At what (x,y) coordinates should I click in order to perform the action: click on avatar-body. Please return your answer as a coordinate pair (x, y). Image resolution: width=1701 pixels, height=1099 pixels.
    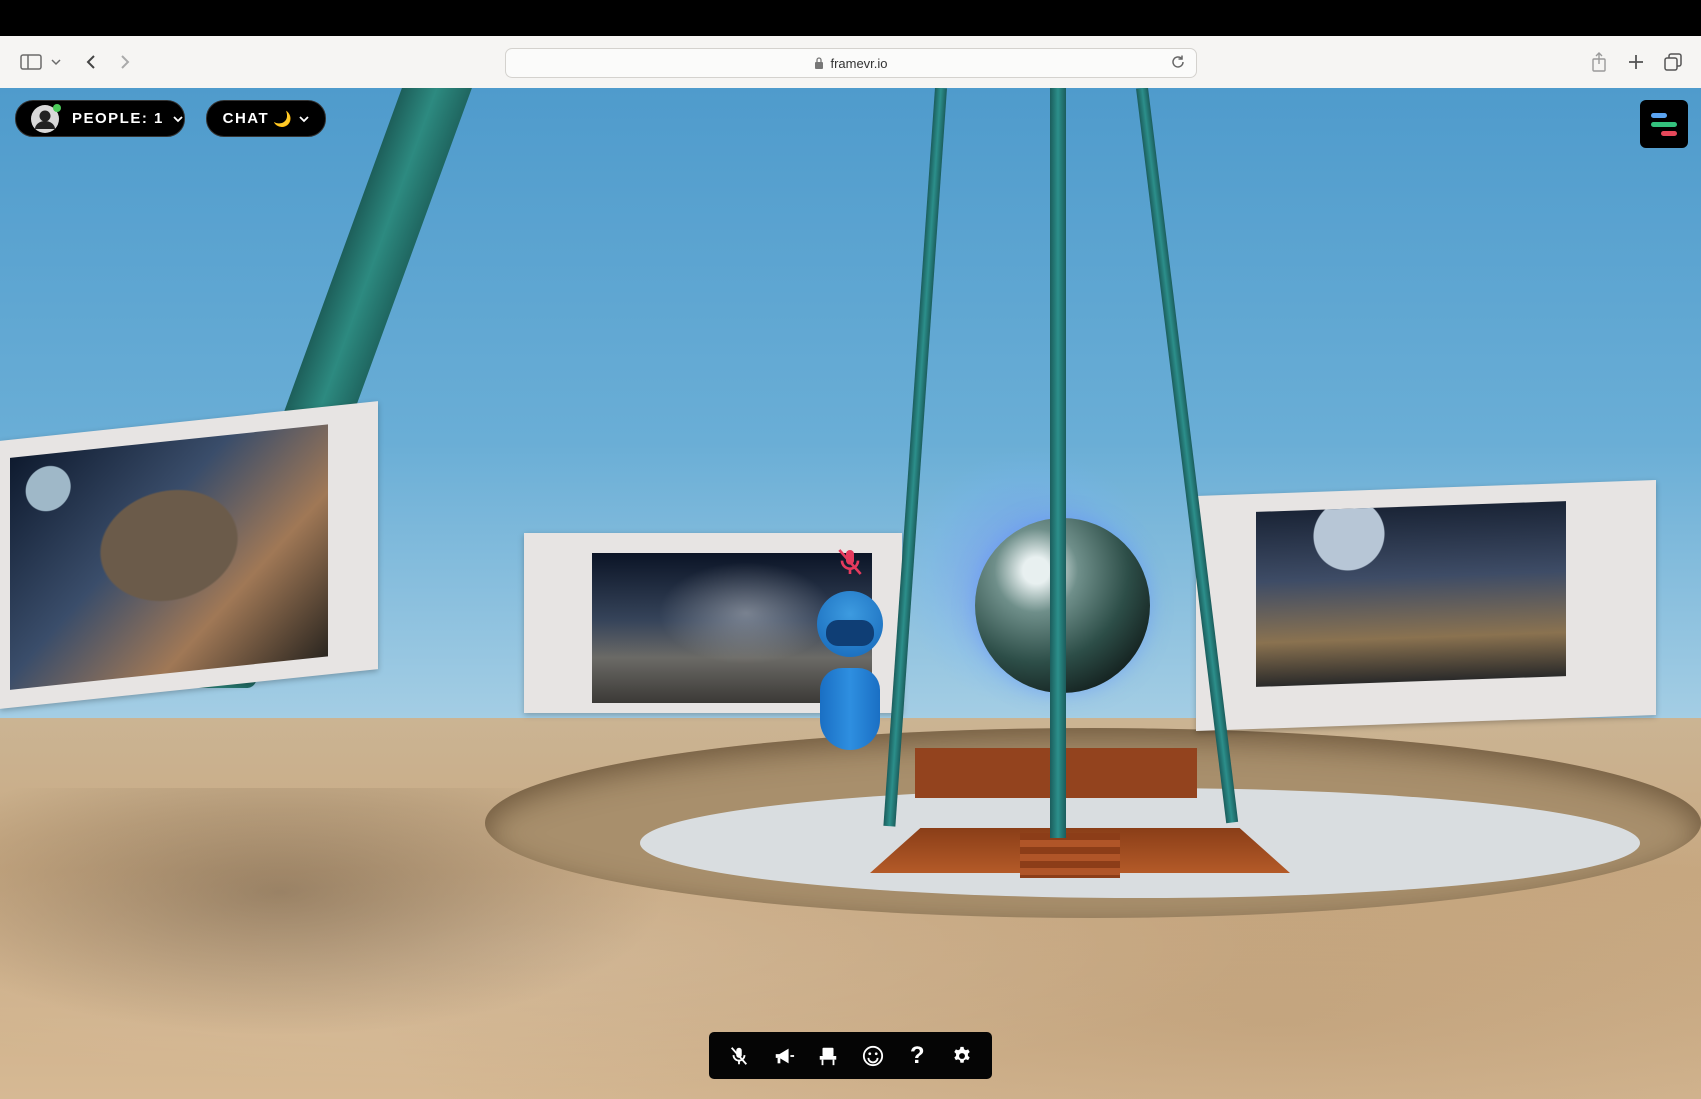
    Looking at the image, I should click on (850, 709).